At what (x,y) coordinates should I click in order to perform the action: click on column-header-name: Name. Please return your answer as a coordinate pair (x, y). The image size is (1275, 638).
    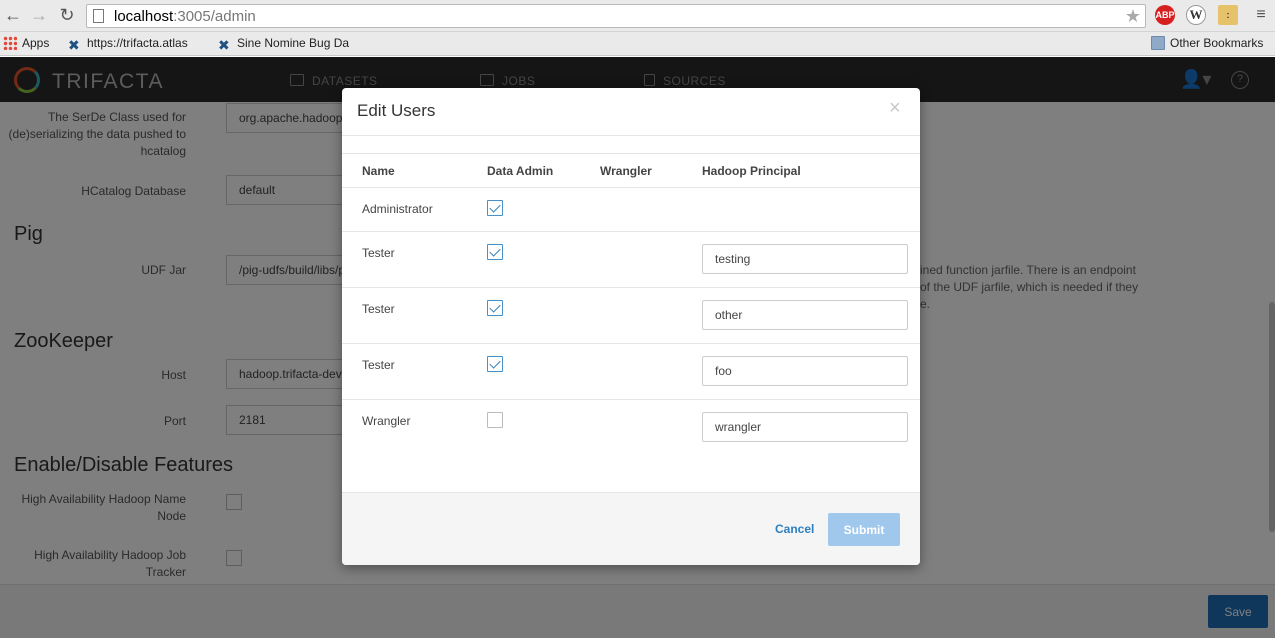
    Looking at the image, I should click on (378, 171).